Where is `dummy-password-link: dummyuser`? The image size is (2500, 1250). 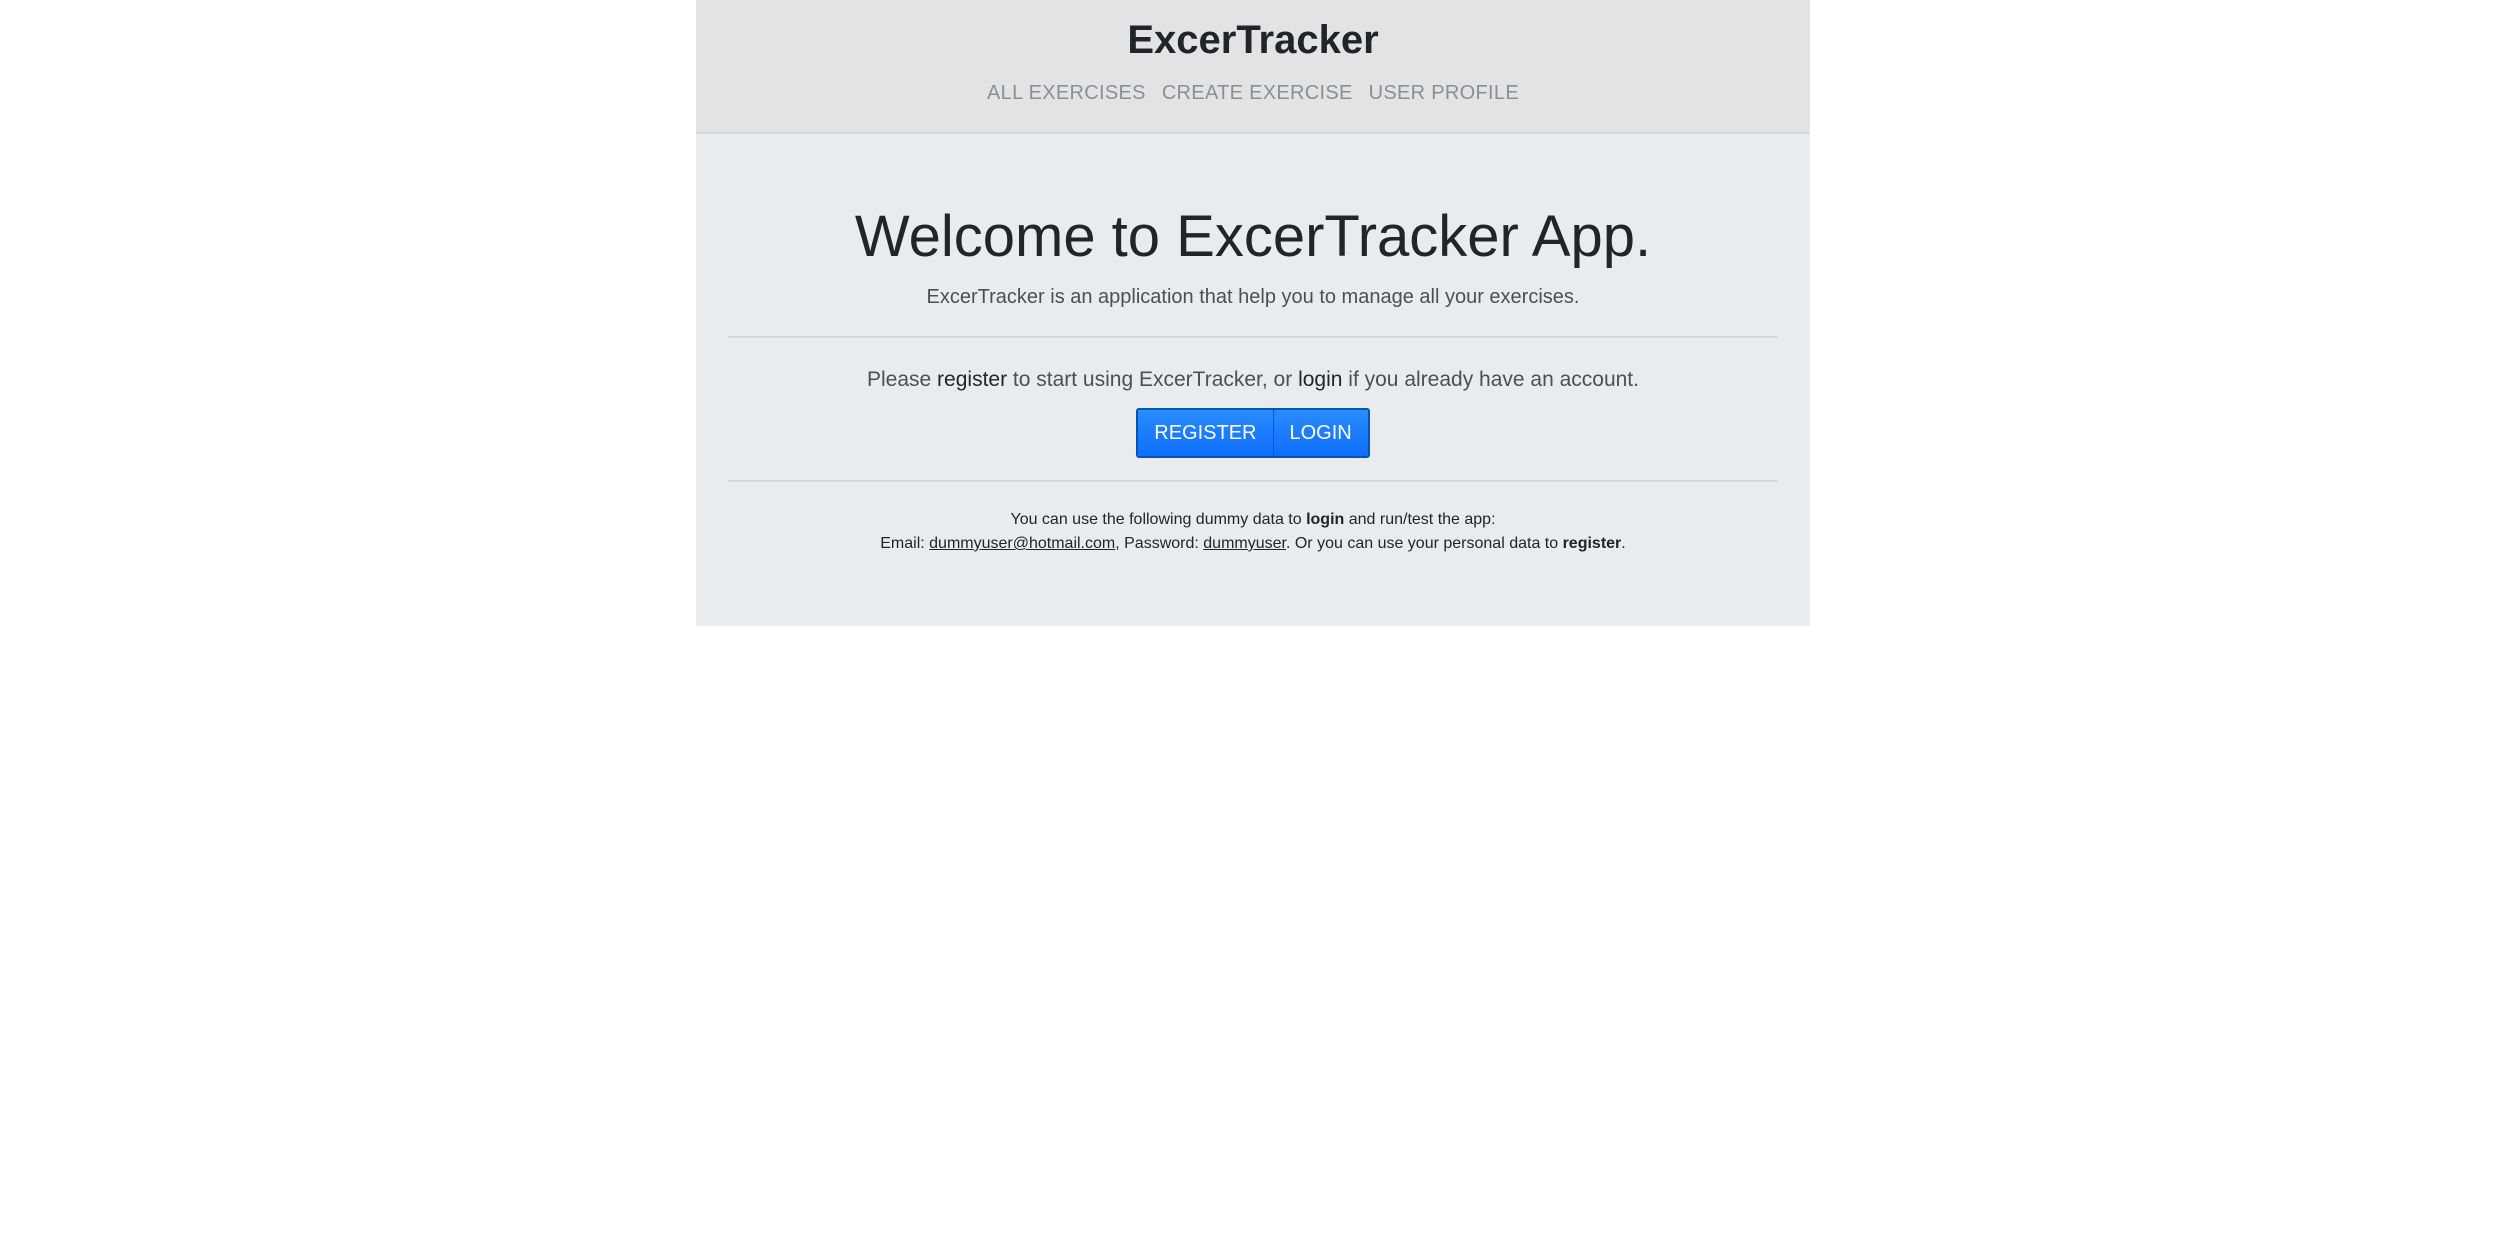 dummy-password-link: dummyuser is located at coordinates (1244, 543).